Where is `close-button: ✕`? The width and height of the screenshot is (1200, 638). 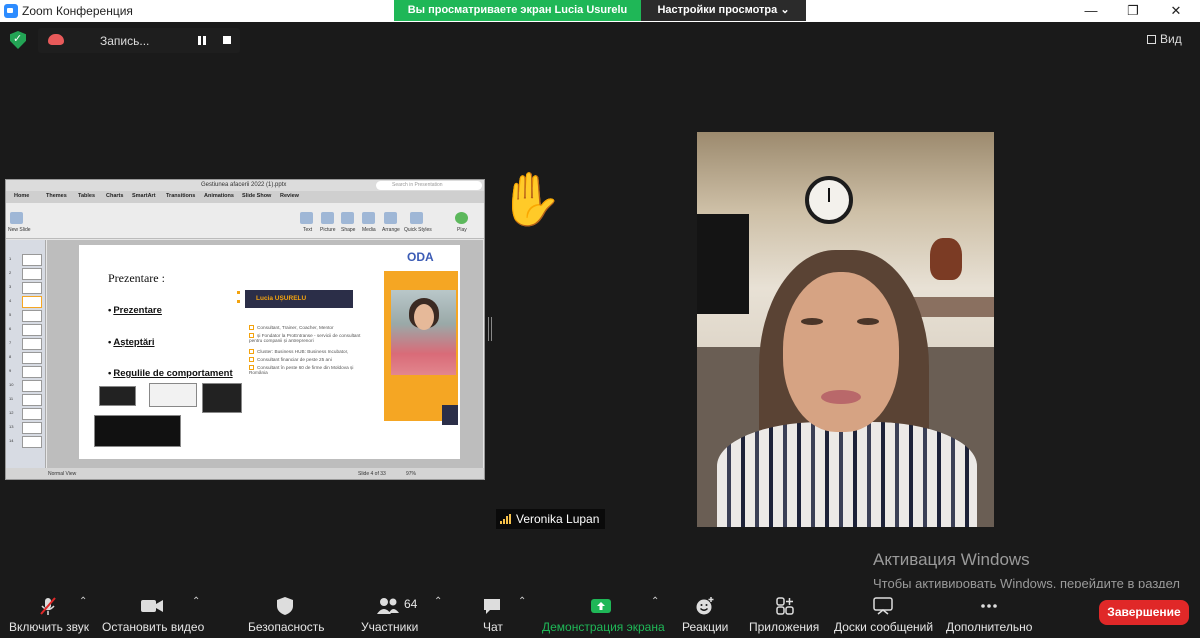 close-button: ✕ is located at coordinates (1176, 11).